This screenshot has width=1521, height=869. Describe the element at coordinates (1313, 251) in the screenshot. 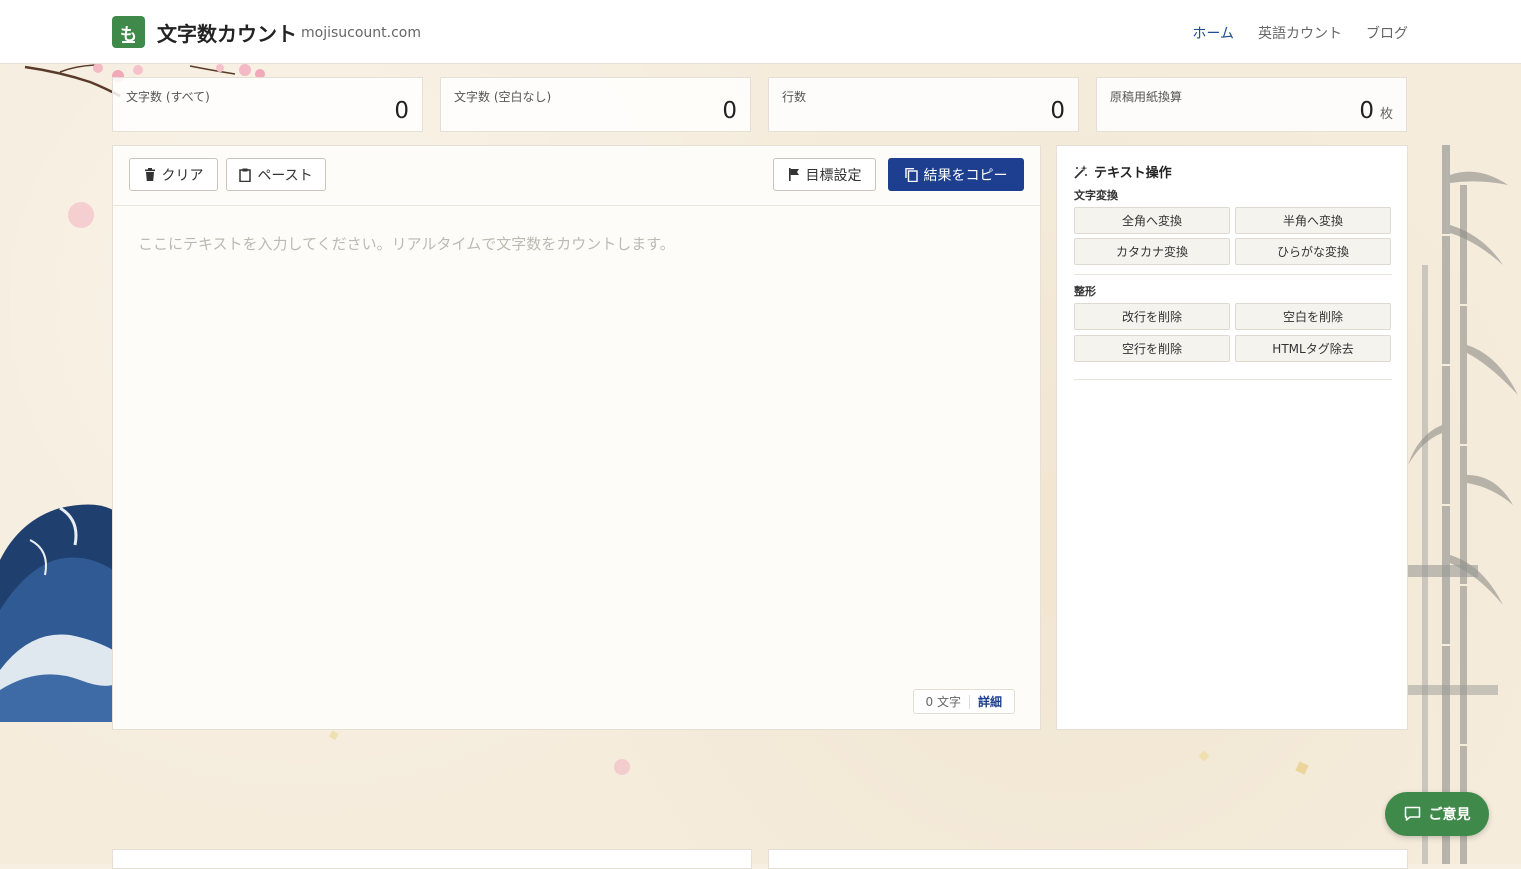

I see `to-hiragana-button: ひらがな変換` at that location.